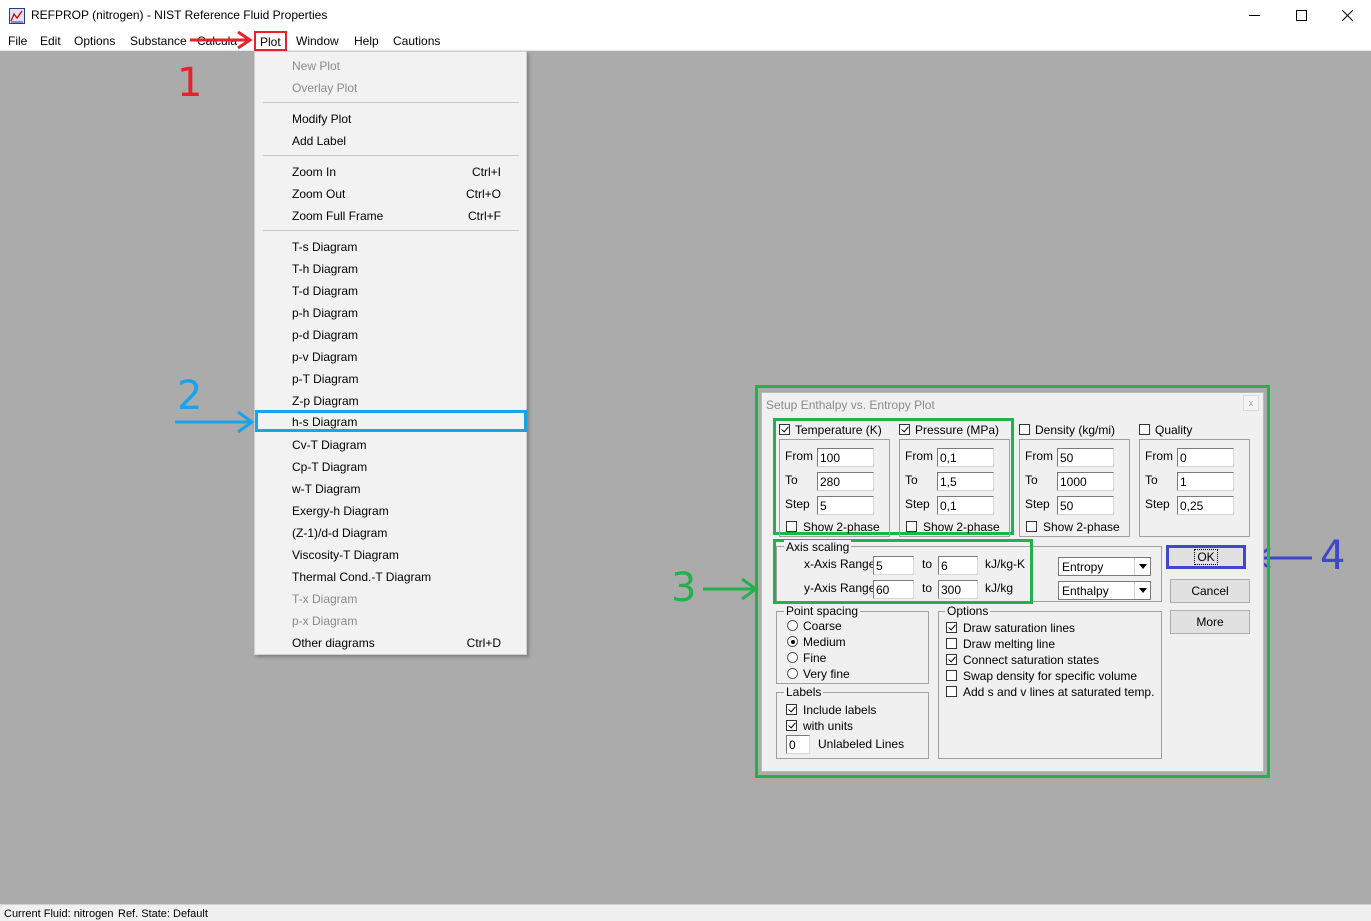 The width and height of the screenshot is (1371, 921). Describe the element at coordinates (824, 642) in the screenshot. I see `medium-label: Medium` at that location.